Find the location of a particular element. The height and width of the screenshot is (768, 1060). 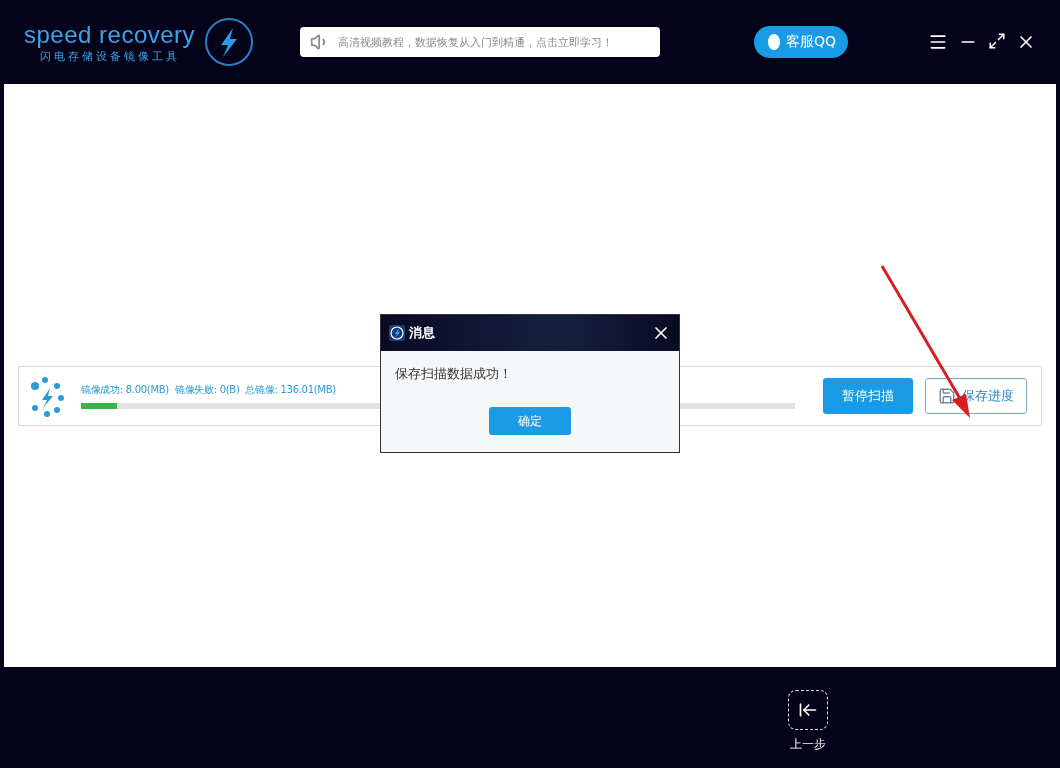

maximize-icon is located at coordinates (997, 41).